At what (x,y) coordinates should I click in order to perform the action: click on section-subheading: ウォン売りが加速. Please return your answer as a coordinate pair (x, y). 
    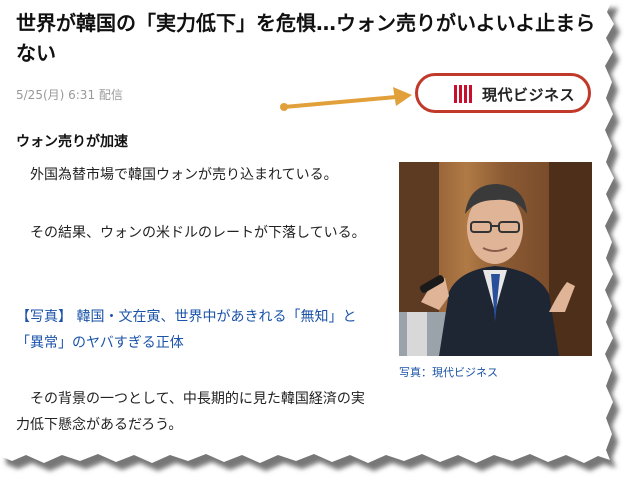
    Looking at the image, I should click on (72, 142).